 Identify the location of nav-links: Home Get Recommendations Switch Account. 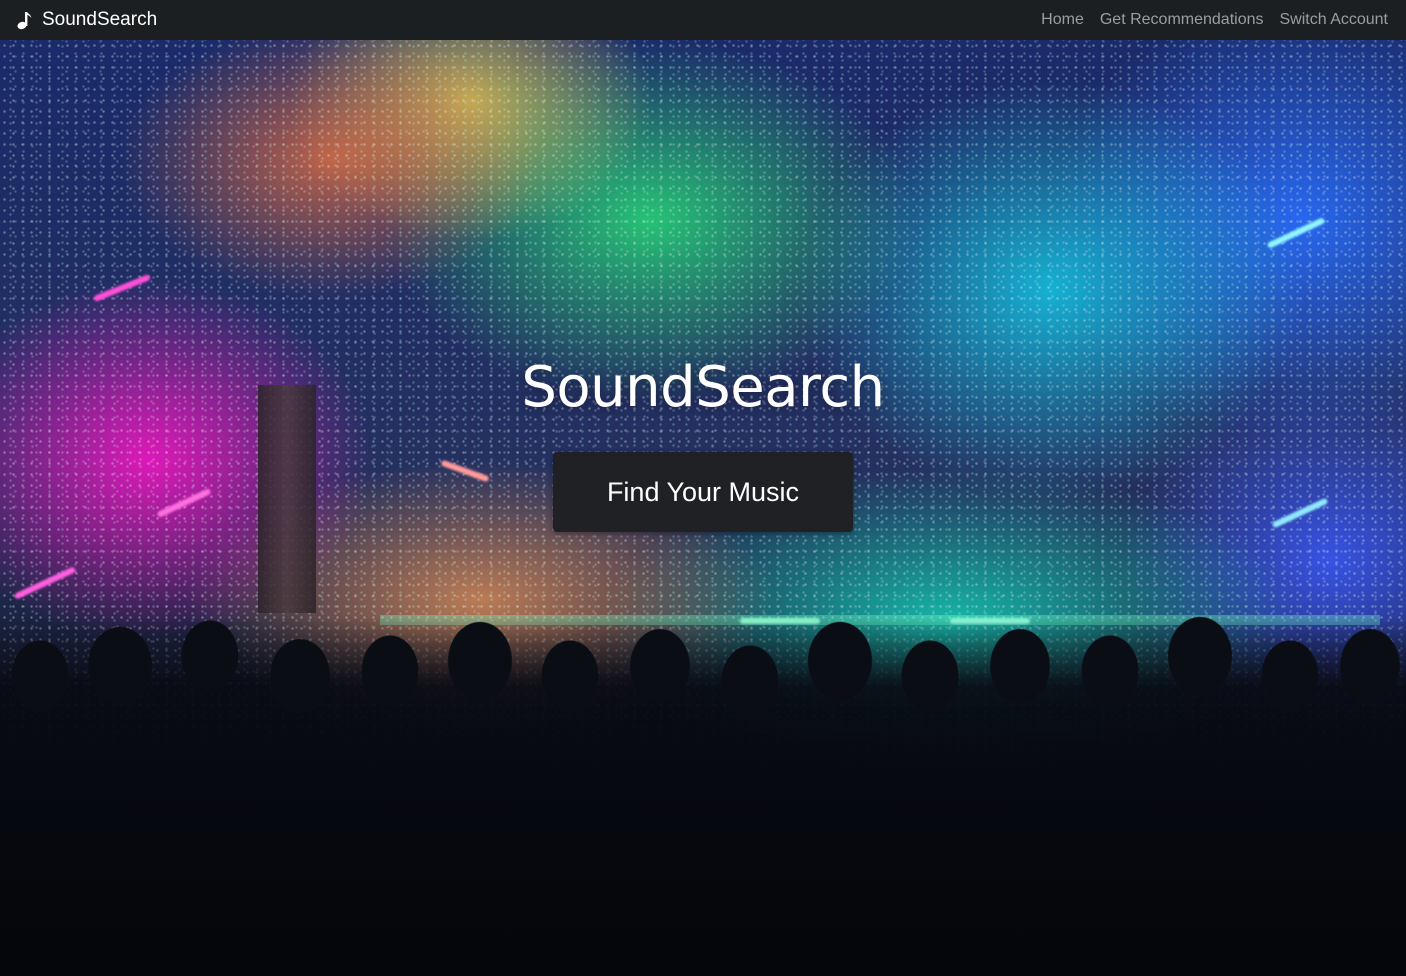
(1214, 20).